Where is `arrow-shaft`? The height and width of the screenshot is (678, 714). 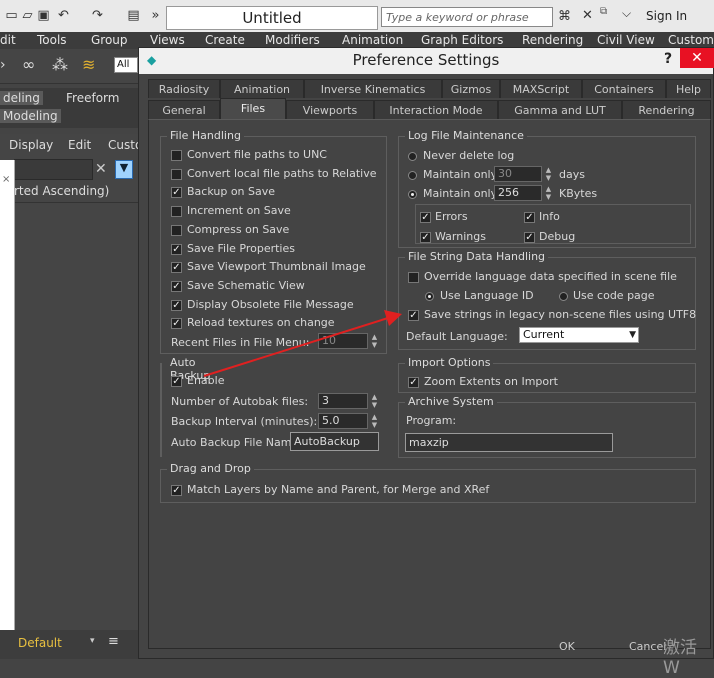
arrow-shaft is located at coordinates (296, 347).